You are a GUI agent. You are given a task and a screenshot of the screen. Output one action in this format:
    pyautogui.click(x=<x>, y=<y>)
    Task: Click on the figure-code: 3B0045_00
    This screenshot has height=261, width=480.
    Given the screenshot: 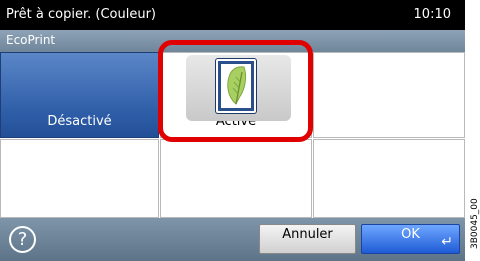 What is the action you would take?
    pyautogui.click(x=475, y=223)
    